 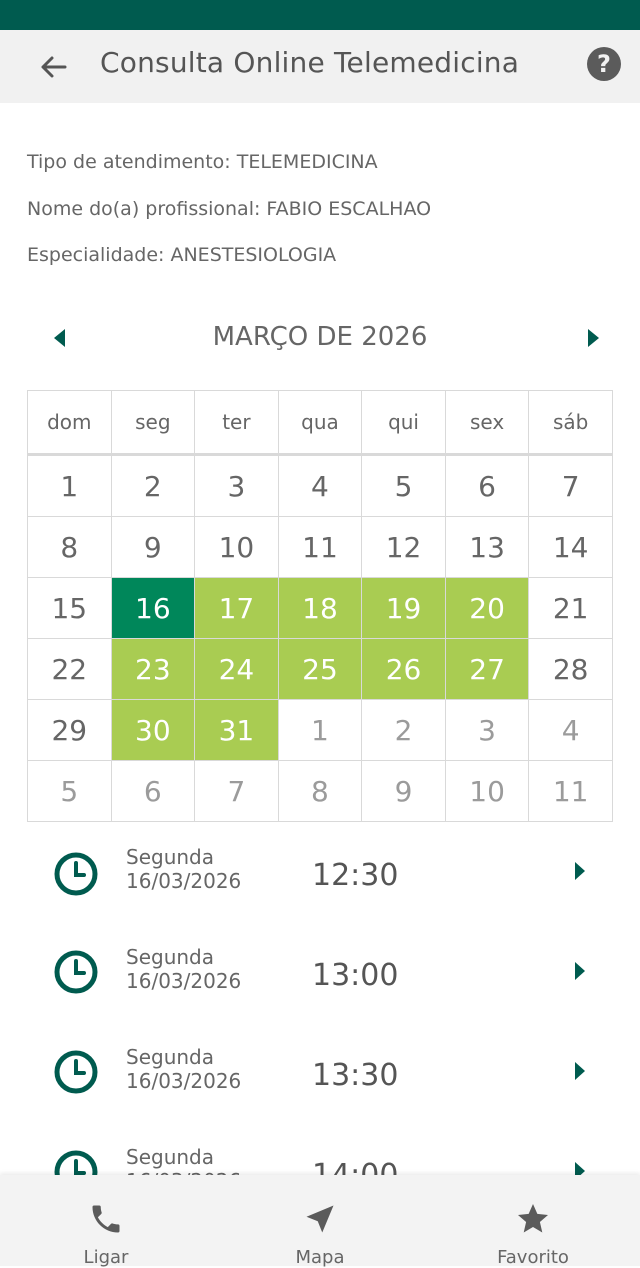 What do you see at coordinates (604, 64) in the screenshot?
I see `help-icon: ?` at bounding box center [604, 64].